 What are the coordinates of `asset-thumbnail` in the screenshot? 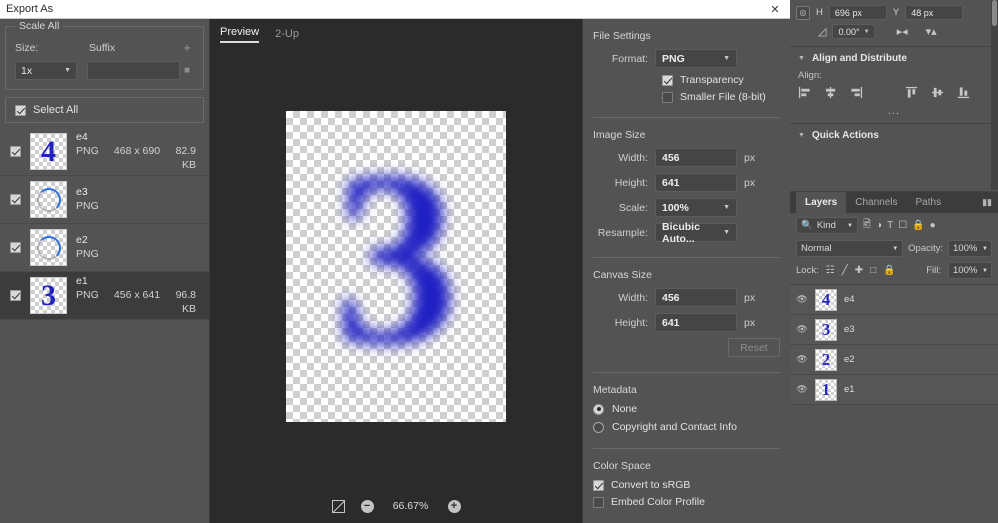 It's located at (48, 247).